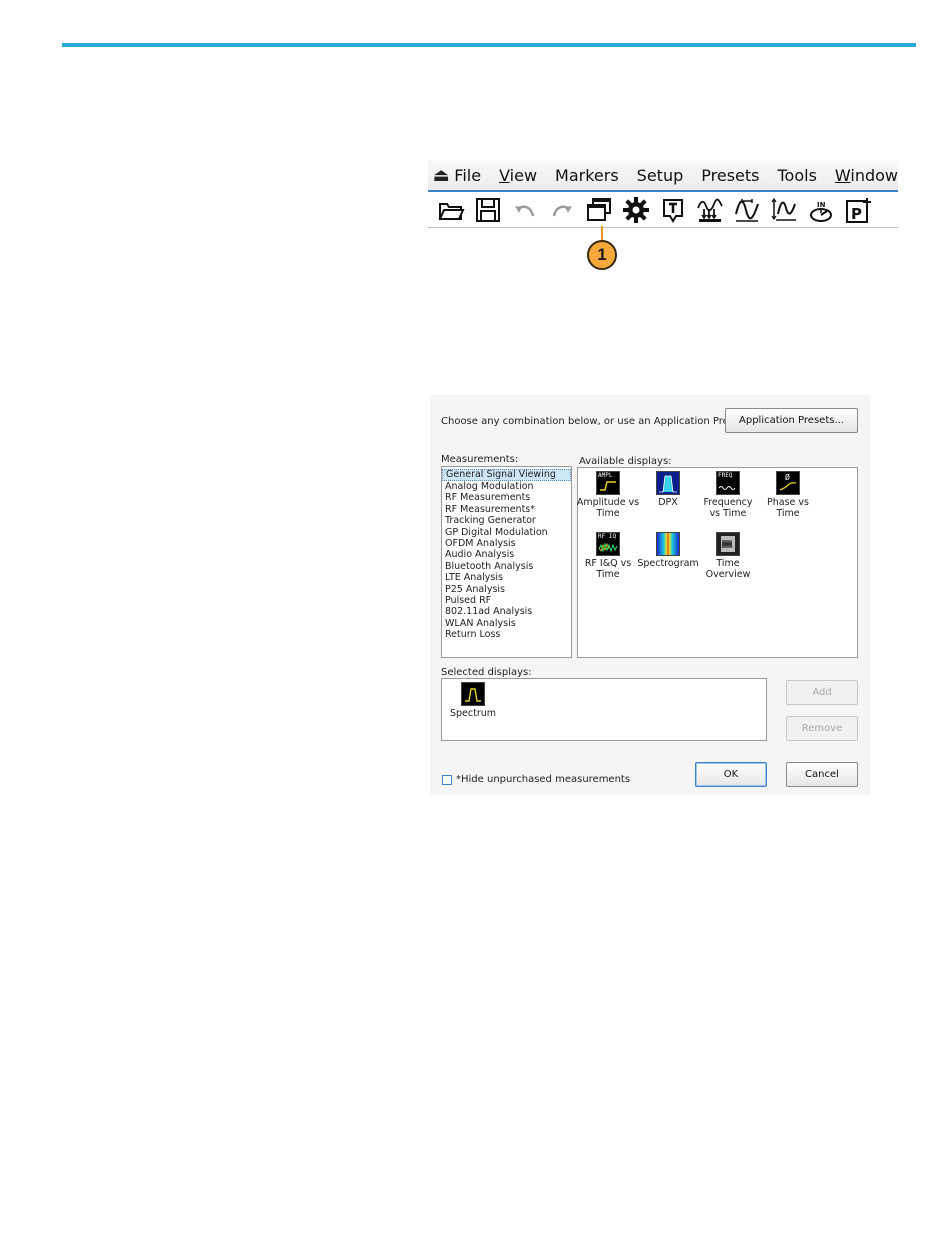 The image size is (950, 1254). I want to click on display-icon-text: FREQ, so click(725, 475).